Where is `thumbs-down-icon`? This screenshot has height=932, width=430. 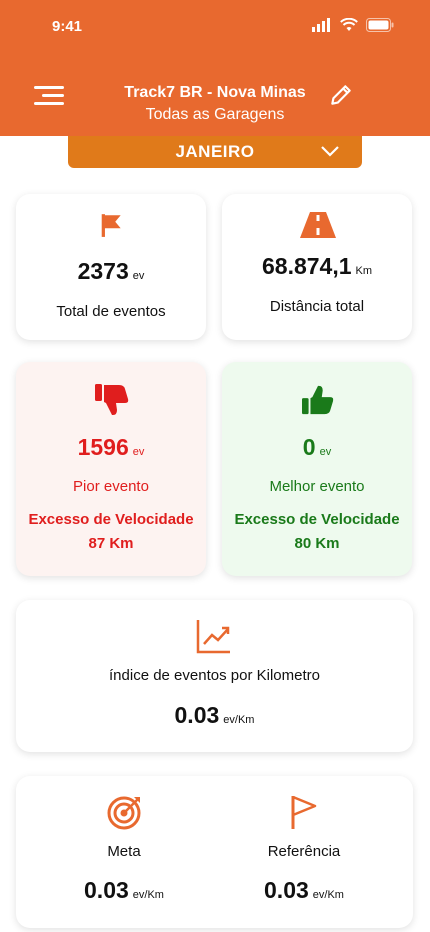 thumbs-down-icon is located at coordinates (112, 399).